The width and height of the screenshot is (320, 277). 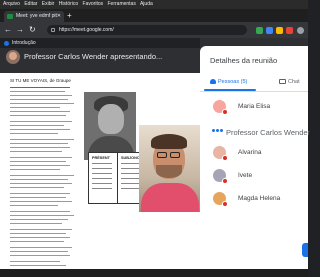 I want to click on new-tab-button: +, so click(x=69, y=15).